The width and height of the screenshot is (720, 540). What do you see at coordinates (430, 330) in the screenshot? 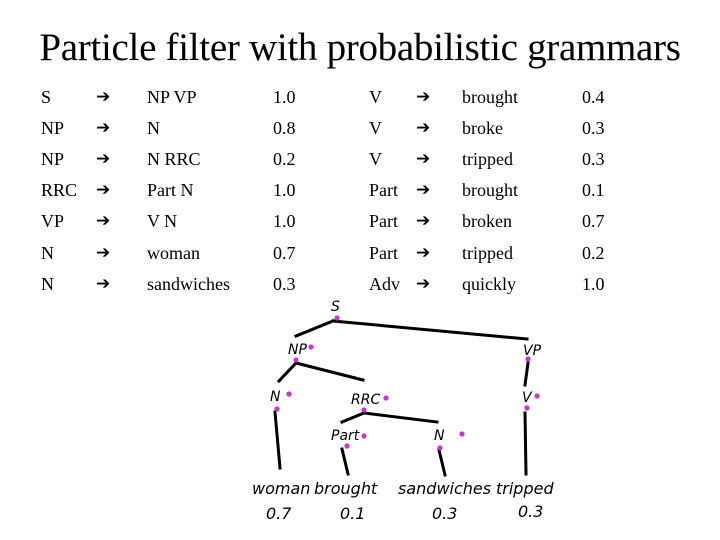
I see `edge-s-vp` at bounding box center [430, 330].